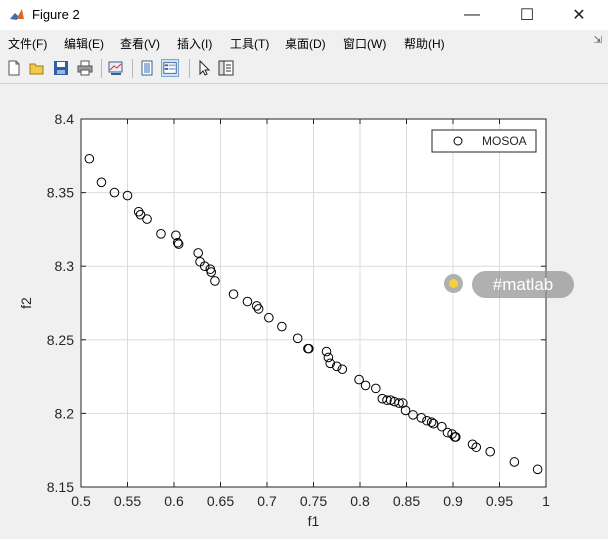 The image size is (608, 539). Describe the element at coordinates (14, 68) in the screenshot. I see `new-icon` at that location.